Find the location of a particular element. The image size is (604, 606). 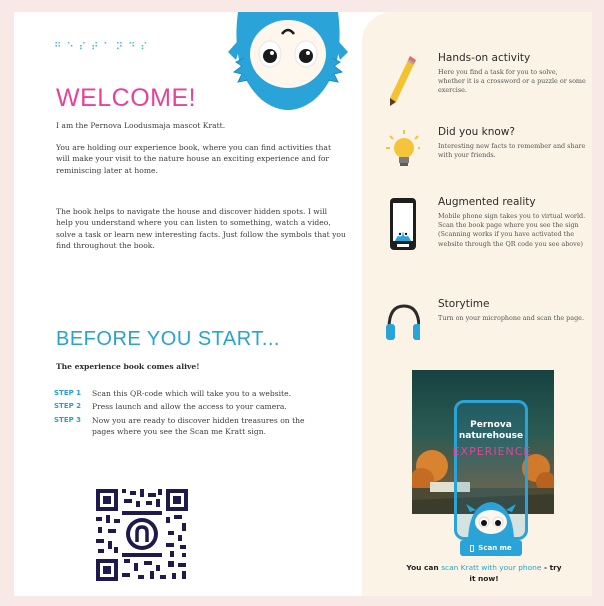

step-label: STEP 2 is located at coordinates (68, 406).